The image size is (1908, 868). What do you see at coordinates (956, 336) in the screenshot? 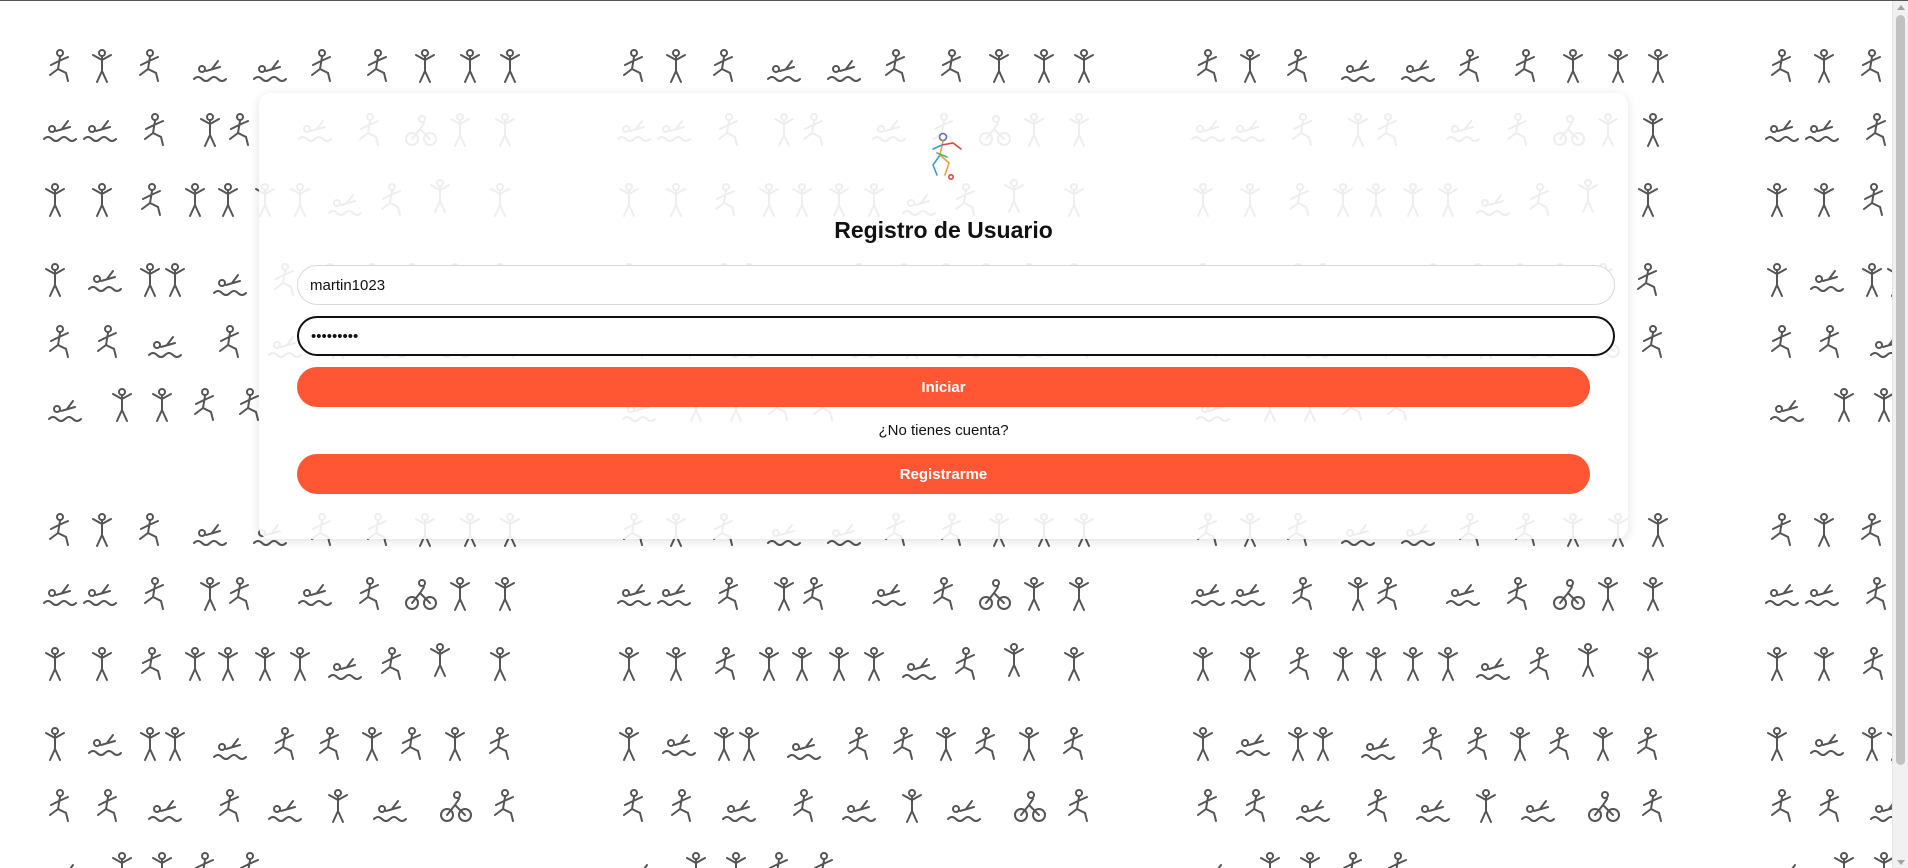
I see `password-input` at bounding box center [956, 336].